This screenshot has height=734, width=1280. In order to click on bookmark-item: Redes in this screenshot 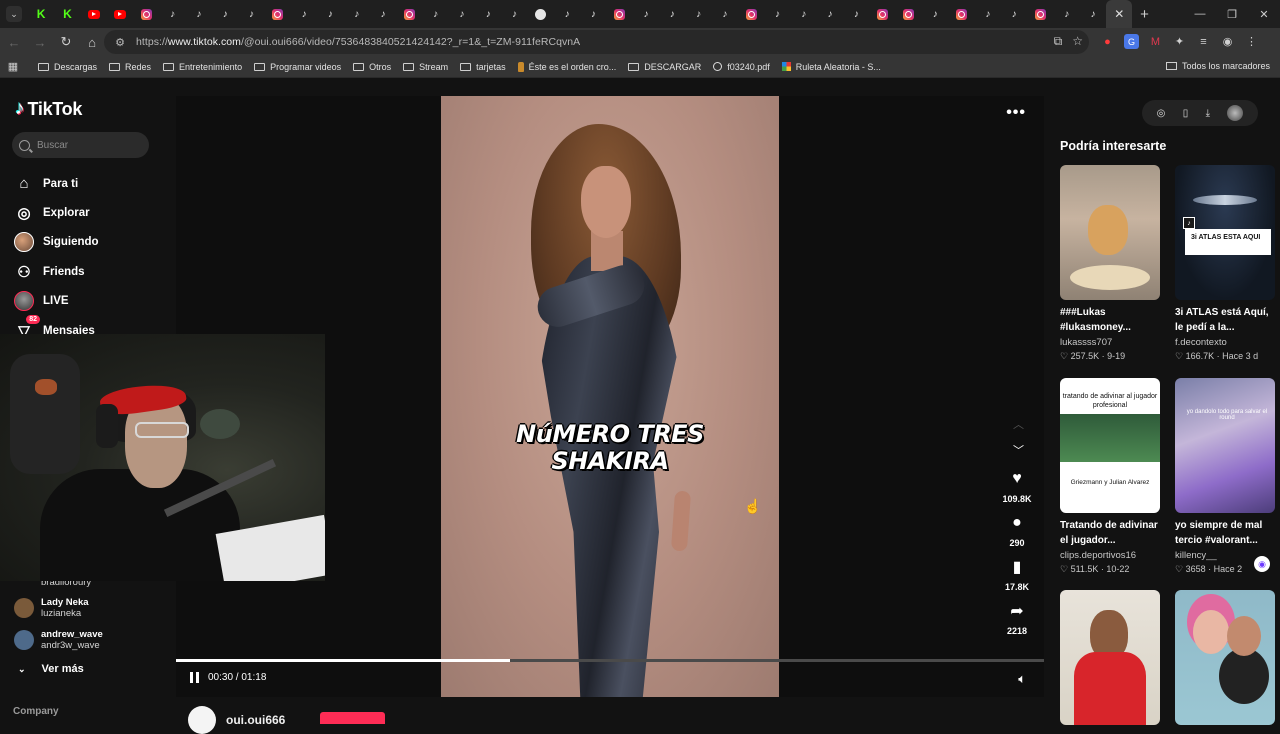, I will do `click(130, 67)`.